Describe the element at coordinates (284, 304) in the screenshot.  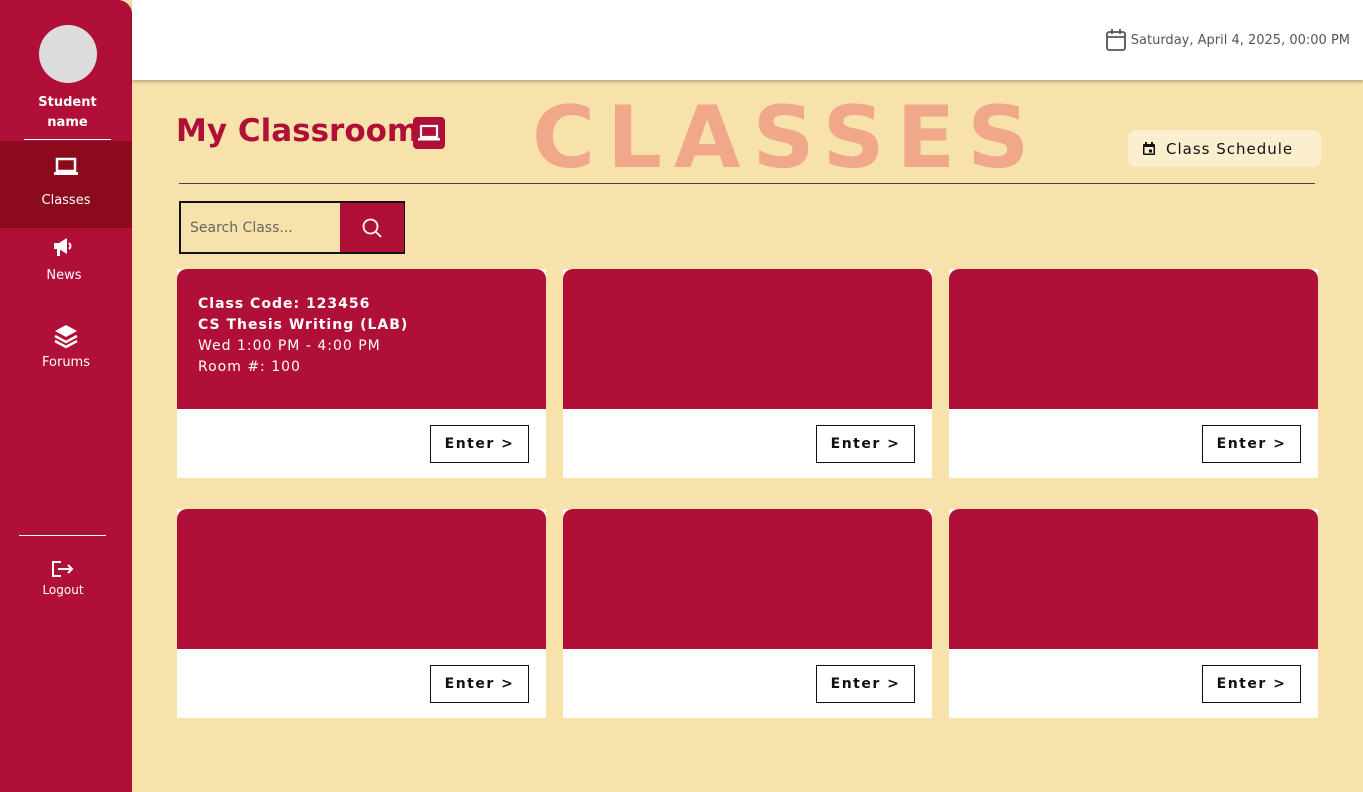
I see `class-code: Class Code: 123456` at that location.